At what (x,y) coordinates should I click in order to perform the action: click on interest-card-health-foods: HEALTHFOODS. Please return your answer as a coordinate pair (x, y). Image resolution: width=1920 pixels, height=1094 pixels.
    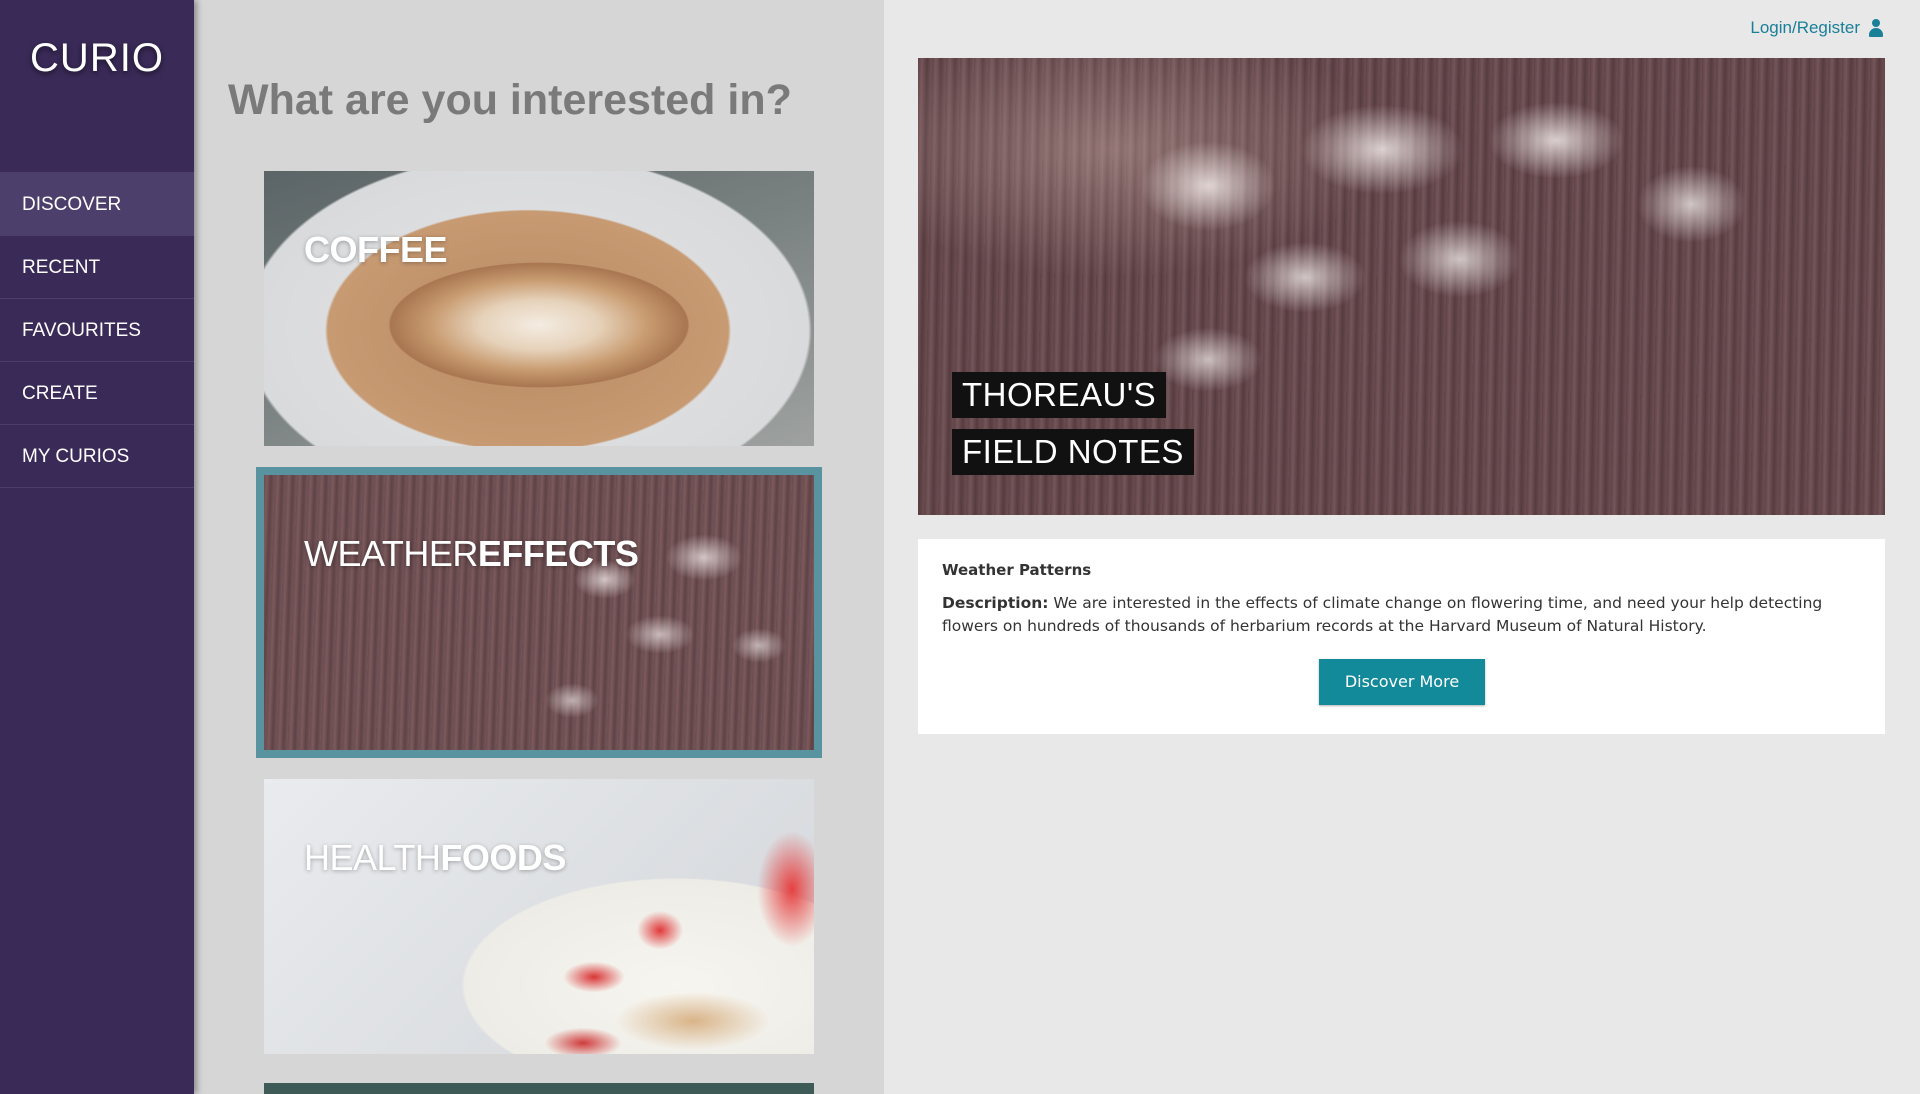
    Looking at the image, I should click on (539, 916).